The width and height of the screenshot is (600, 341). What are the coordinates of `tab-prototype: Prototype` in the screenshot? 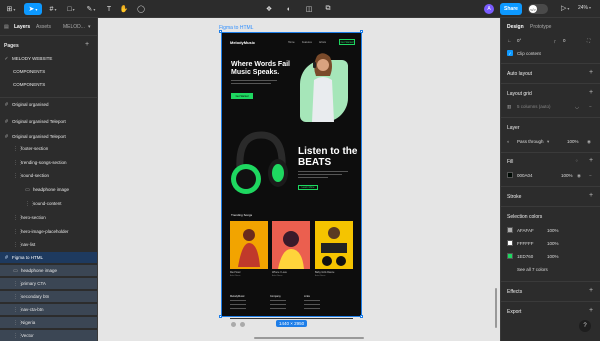 It's located at (540, 27).